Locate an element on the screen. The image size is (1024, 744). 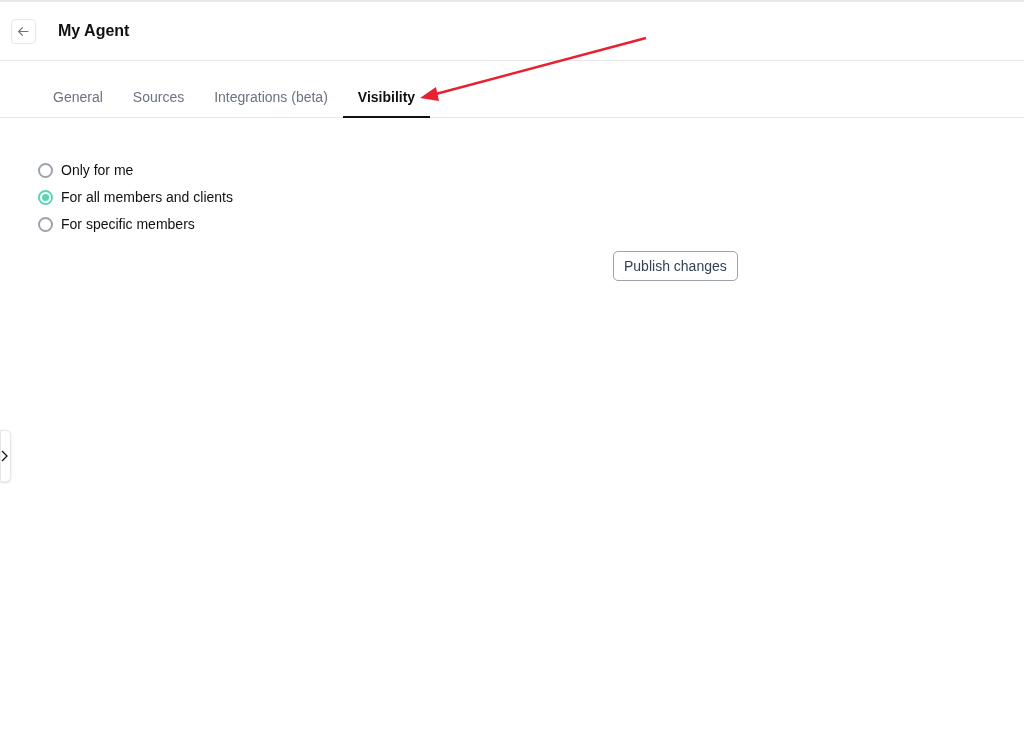
chevron-right-icon is located at coordinates (4, 456).